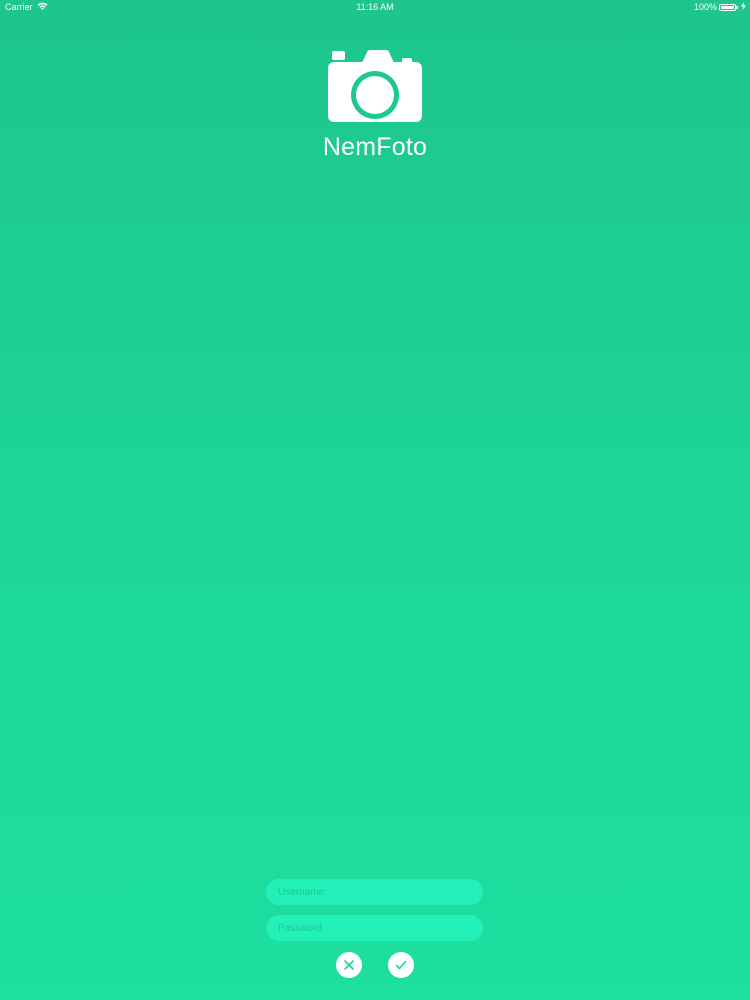 Image resolution: width=750 pixels, height=1000 pixels. What do you see at coordinates (728, 7) in the screenshot?
I see `battery-icon` at bounding box center [728, 7].